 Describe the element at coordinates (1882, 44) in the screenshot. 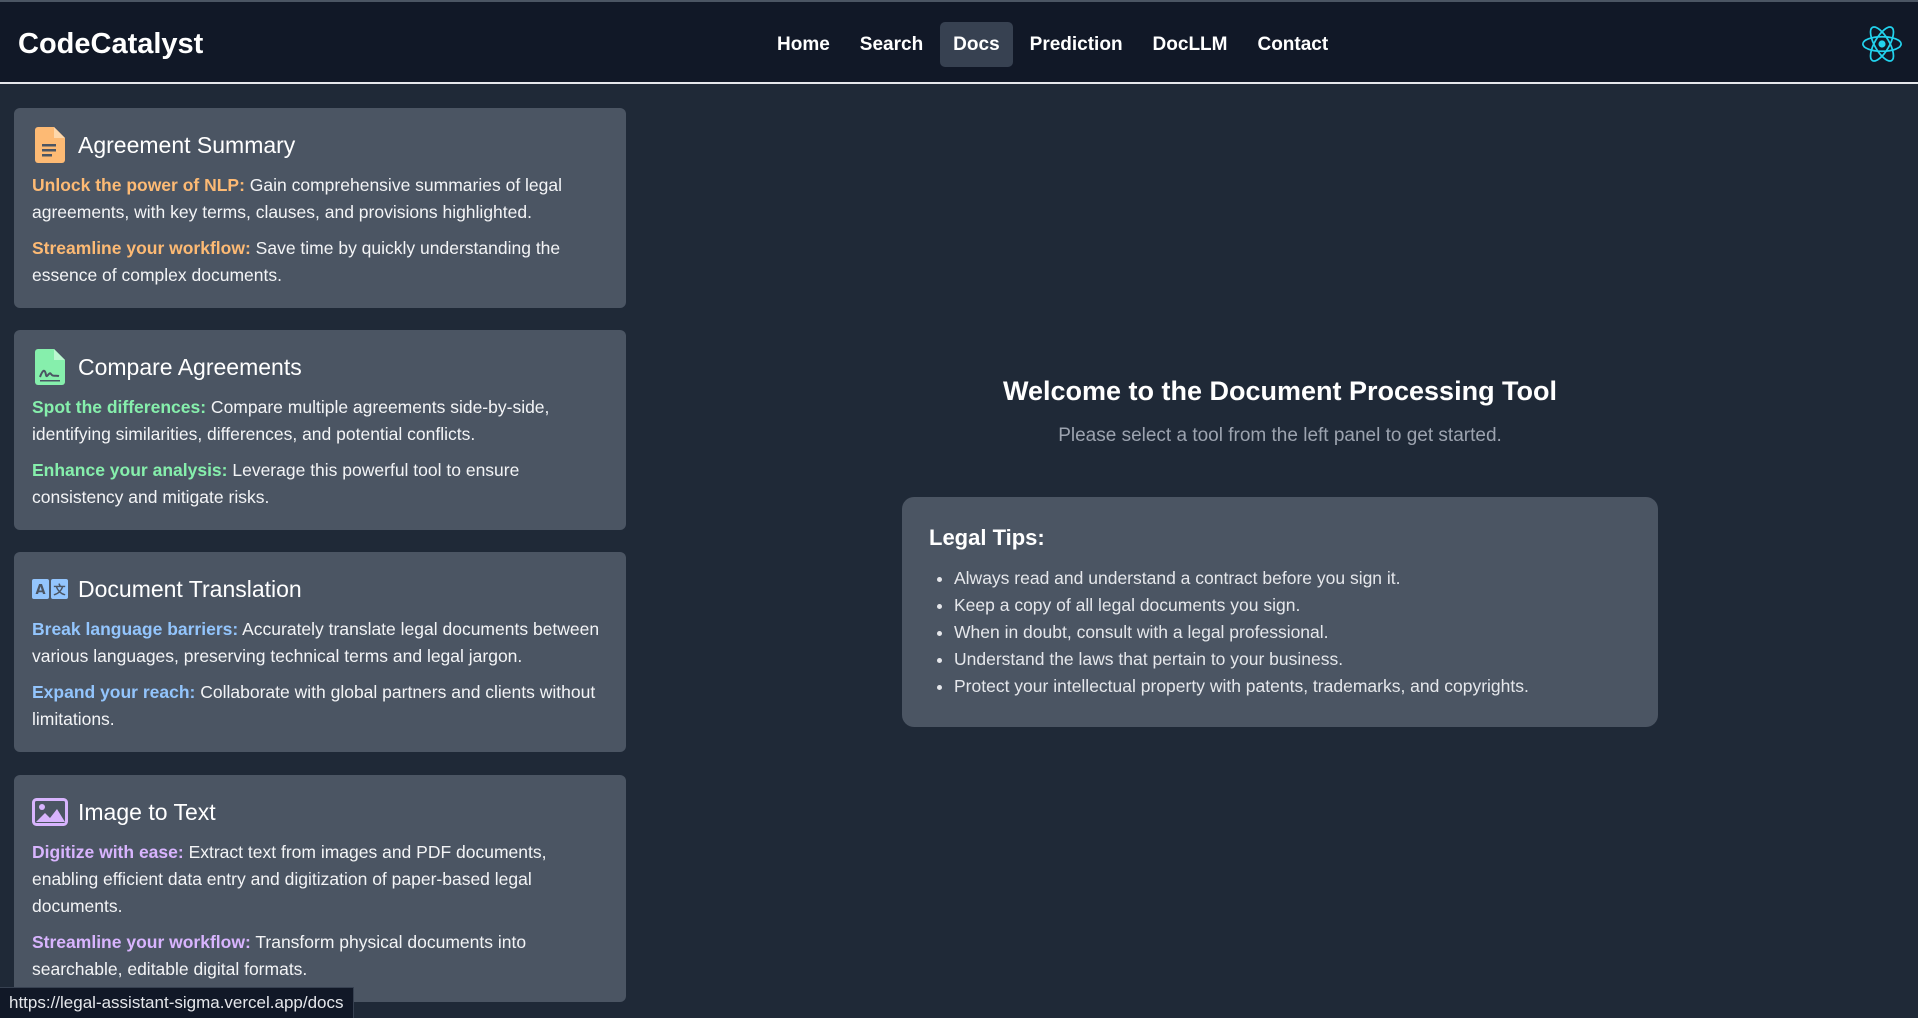

I see `react-logo-icon` at that location.